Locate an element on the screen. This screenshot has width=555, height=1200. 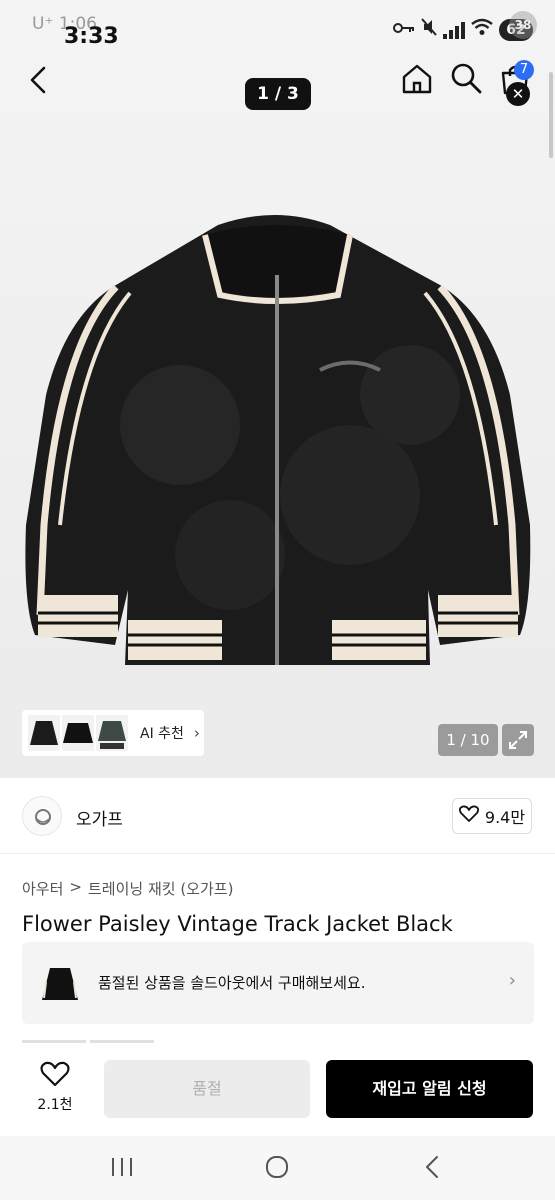
home-circle-icon is located at coordinates (277, 1167).